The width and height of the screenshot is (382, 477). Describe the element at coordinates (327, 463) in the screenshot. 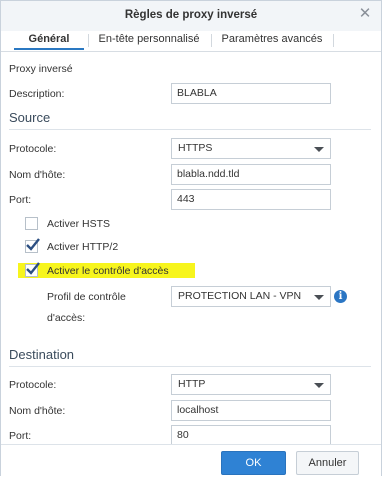

I see `cancel-button: Annuler` at that location.